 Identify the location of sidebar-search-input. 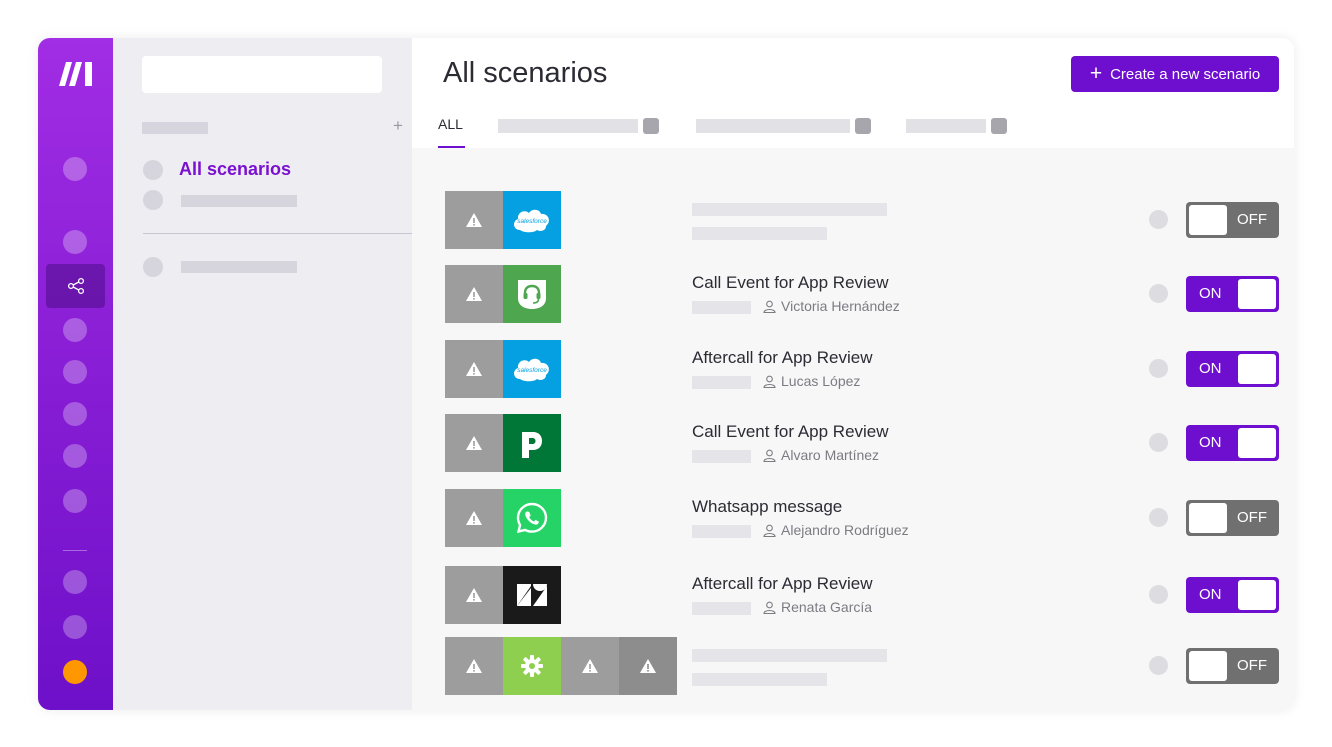
(262, 74).